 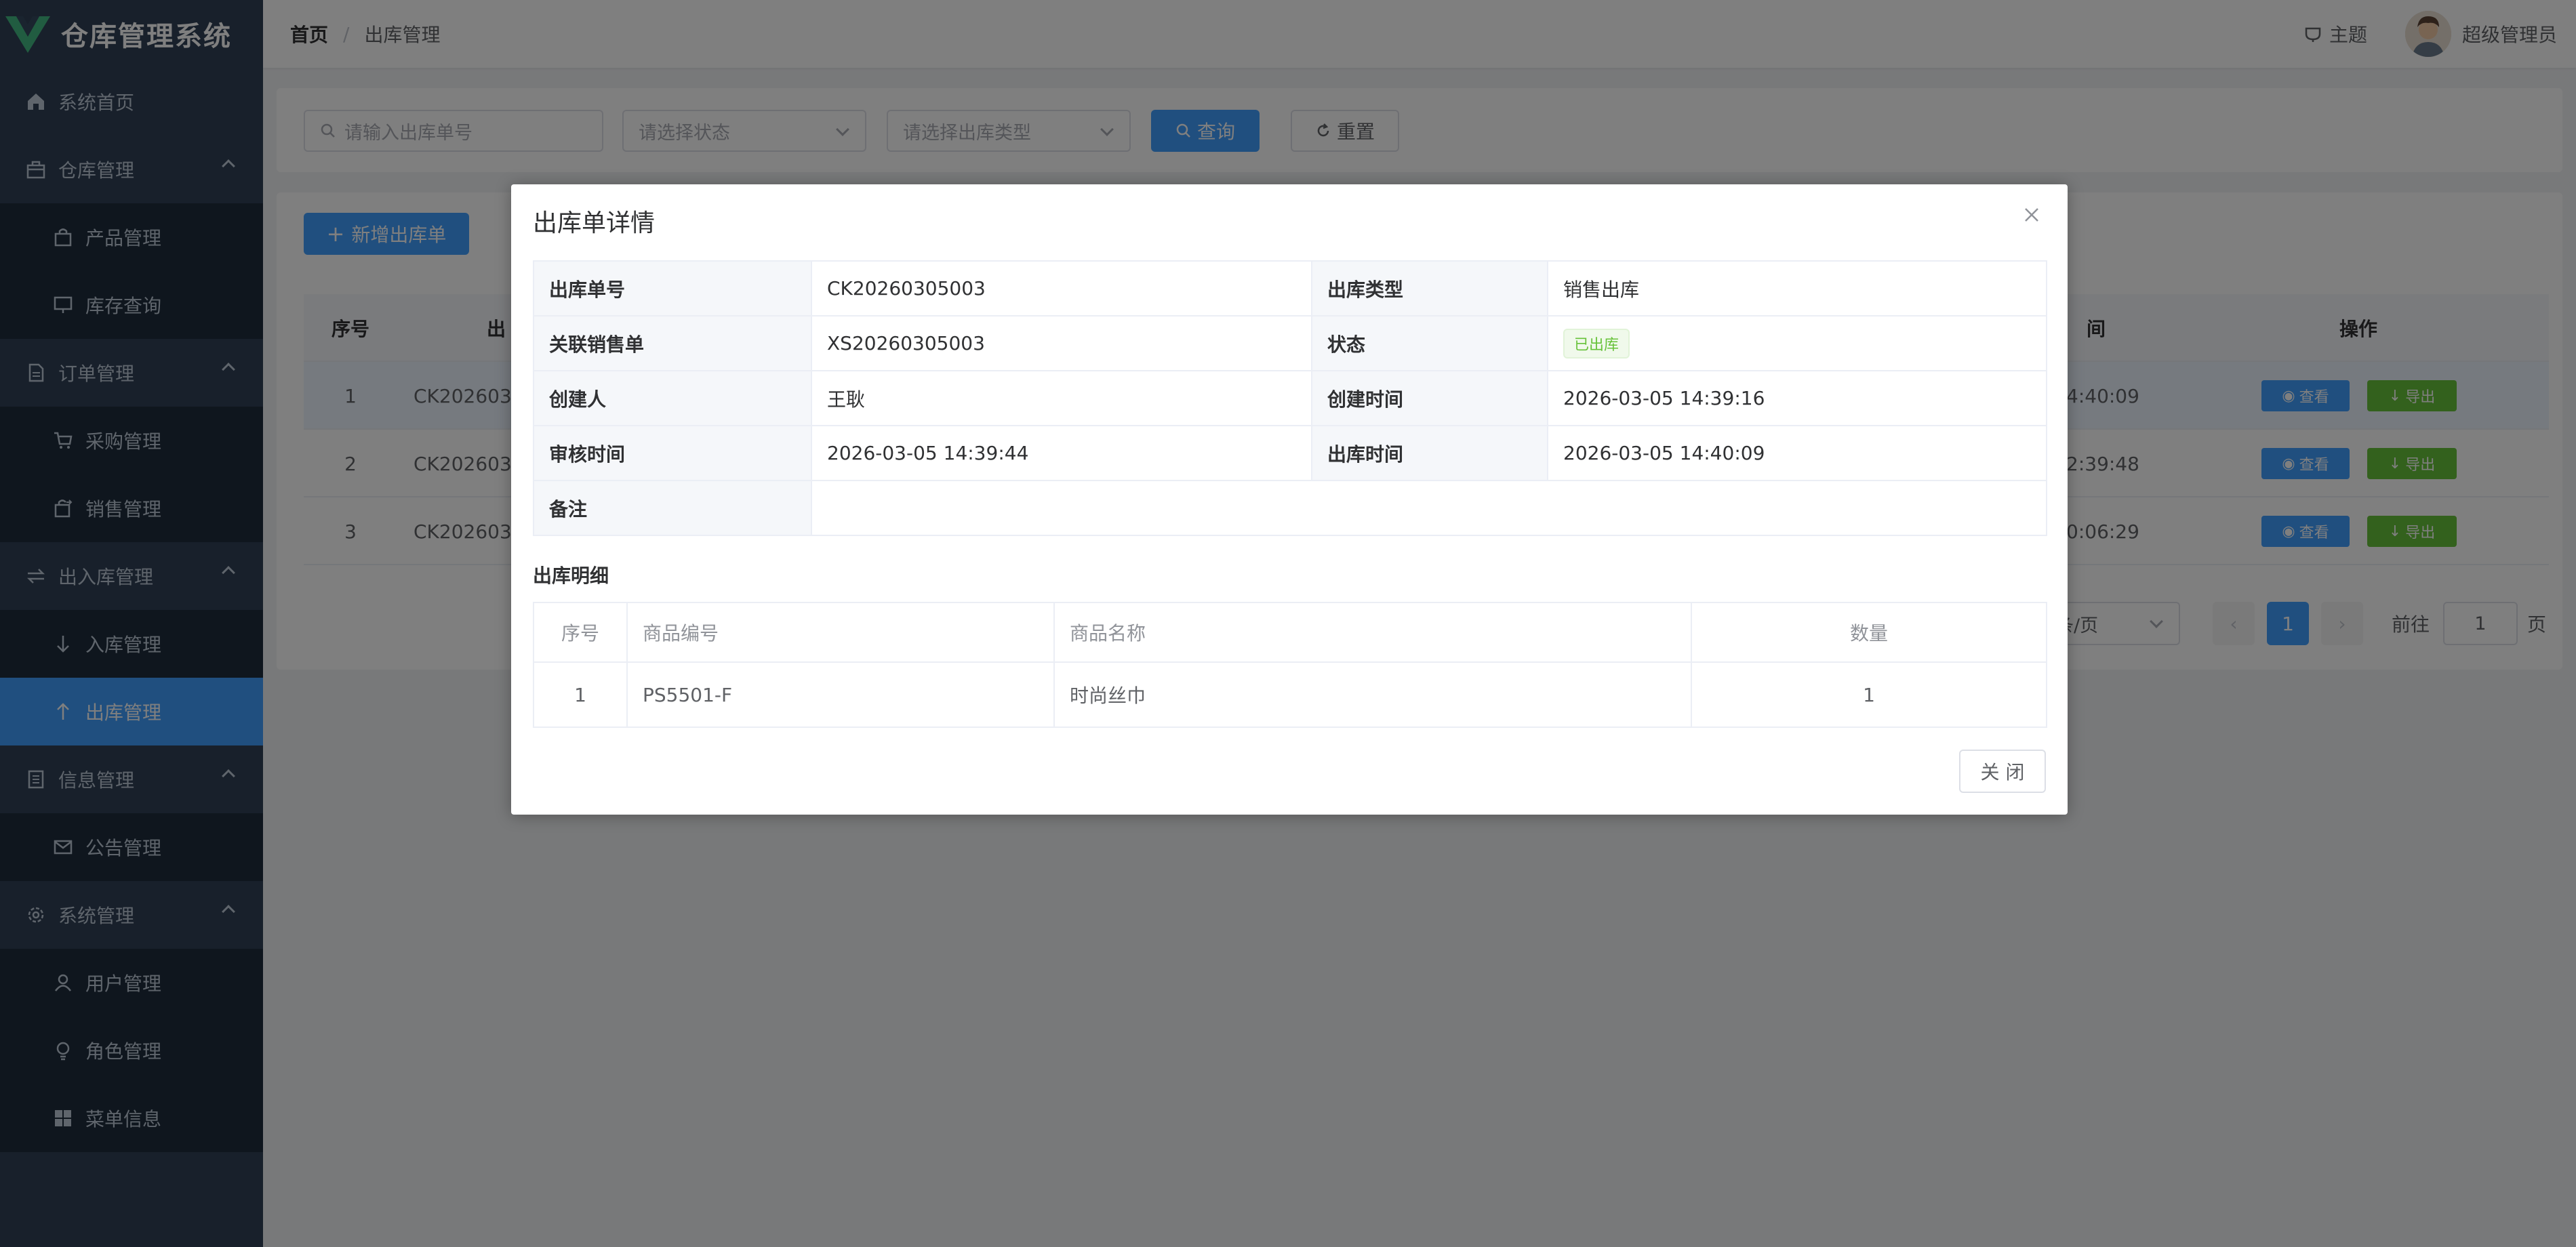 I want to click on detail-table-header: 序号 商品编号 商品名称 数量, so click(x=1290, y=632).